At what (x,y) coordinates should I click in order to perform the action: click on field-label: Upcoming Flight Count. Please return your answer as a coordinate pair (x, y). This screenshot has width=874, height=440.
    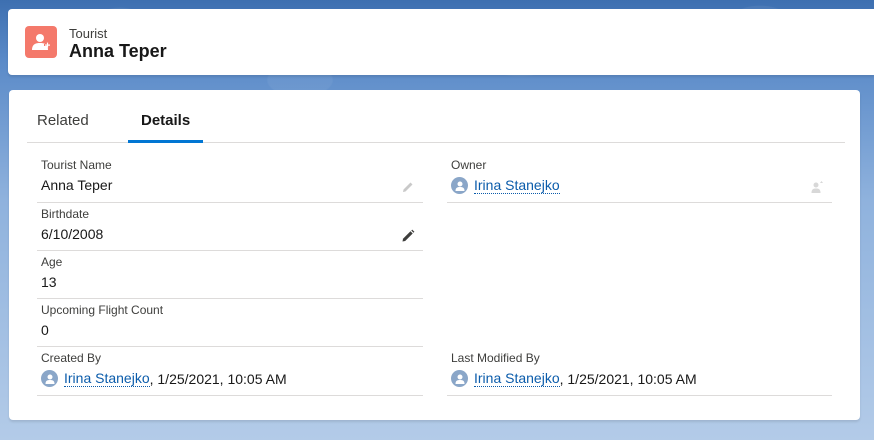
    Looking at the image, I should click on (102, 310).